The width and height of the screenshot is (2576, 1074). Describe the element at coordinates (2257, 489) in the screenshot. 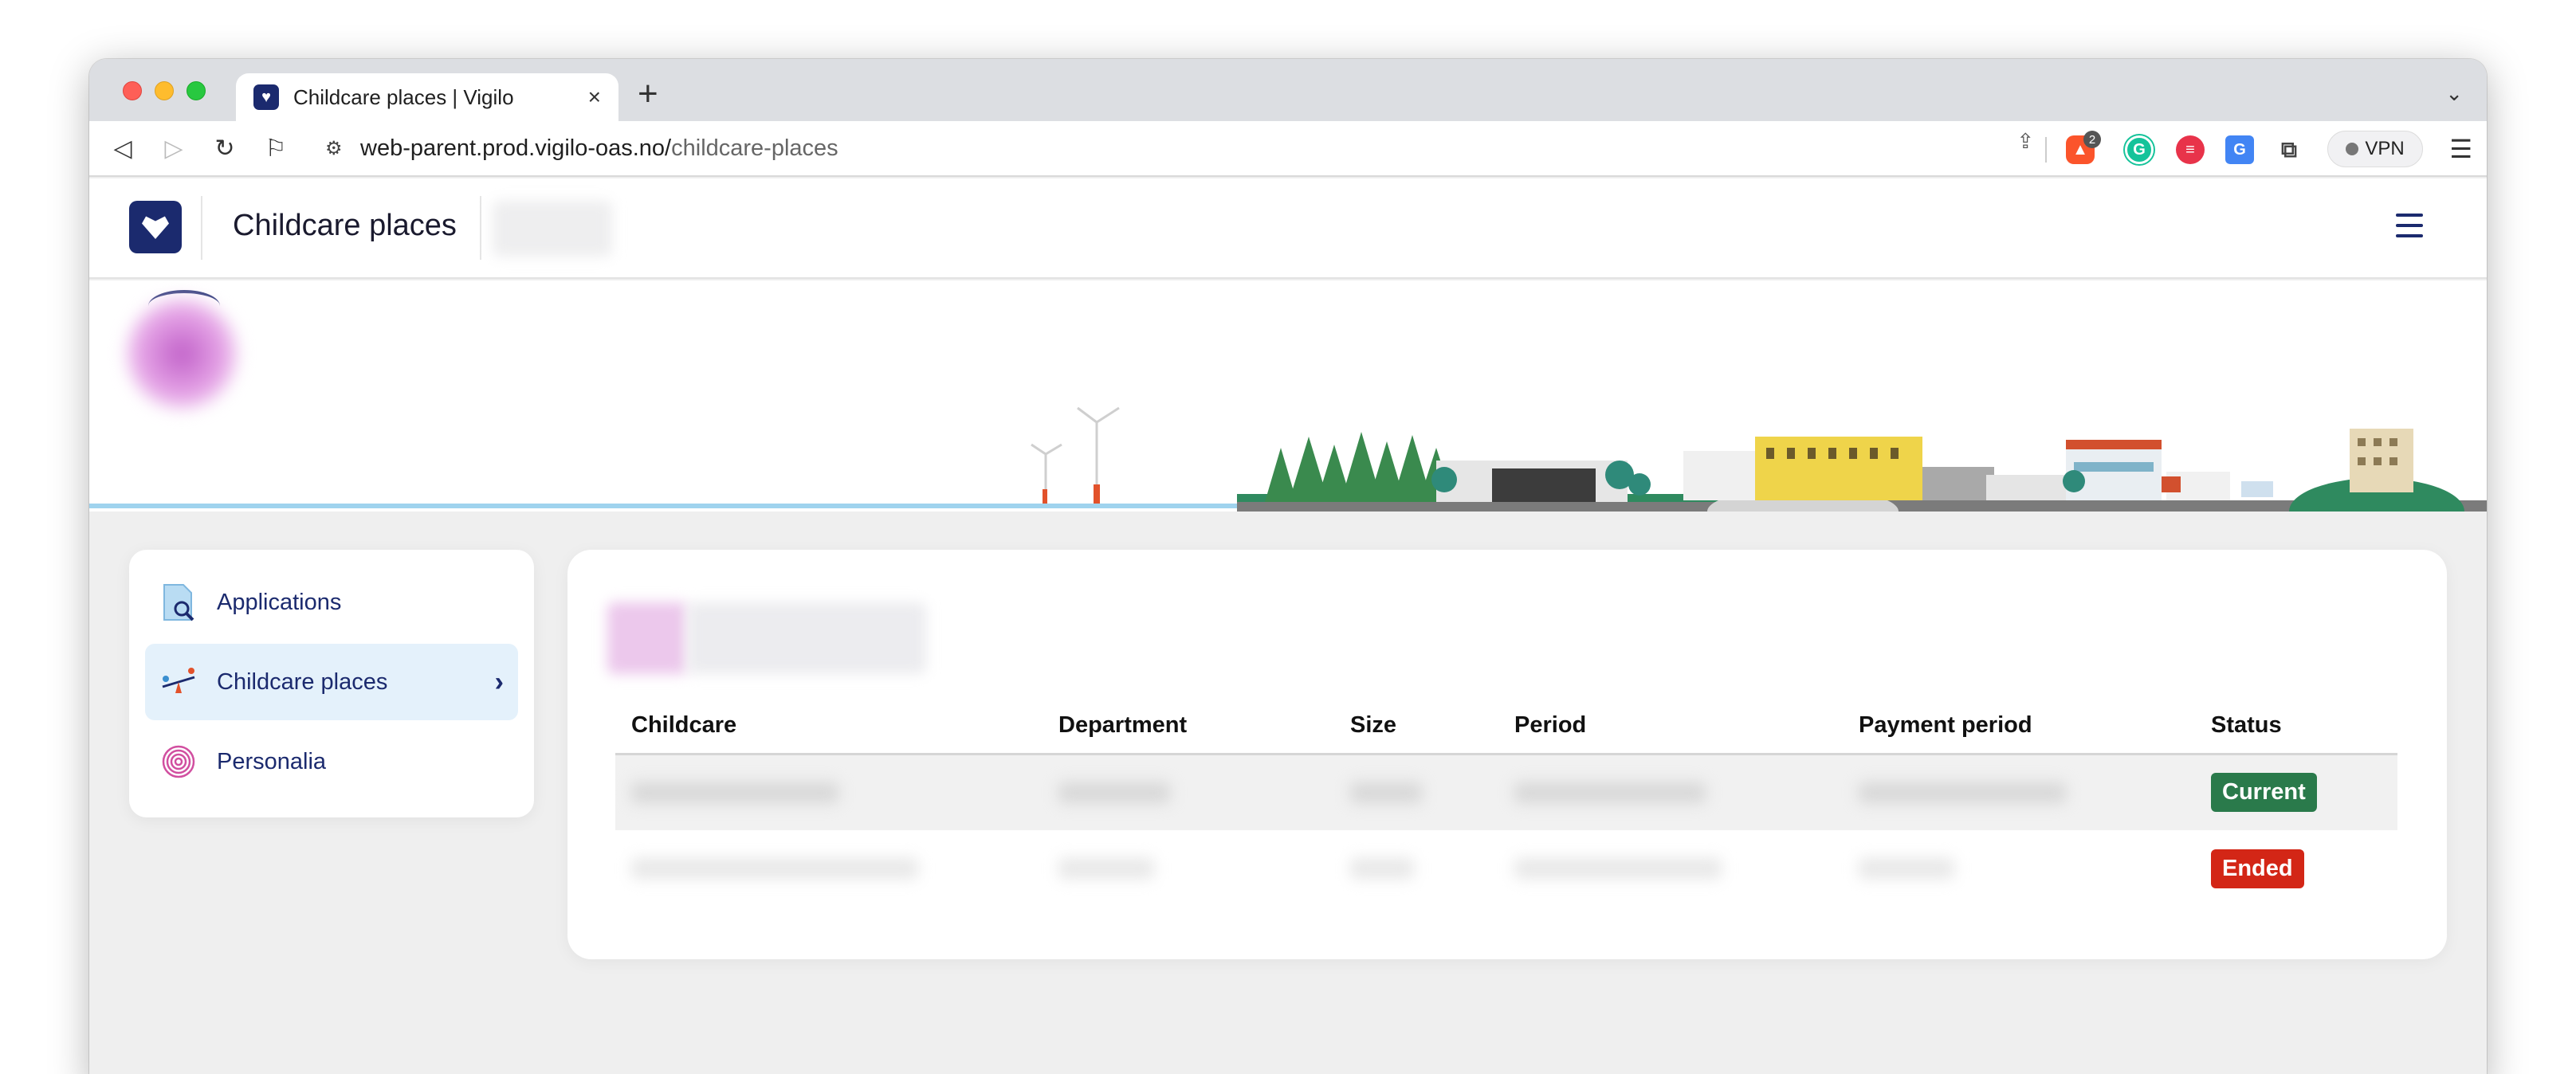

I see `bus-stop` at that location.